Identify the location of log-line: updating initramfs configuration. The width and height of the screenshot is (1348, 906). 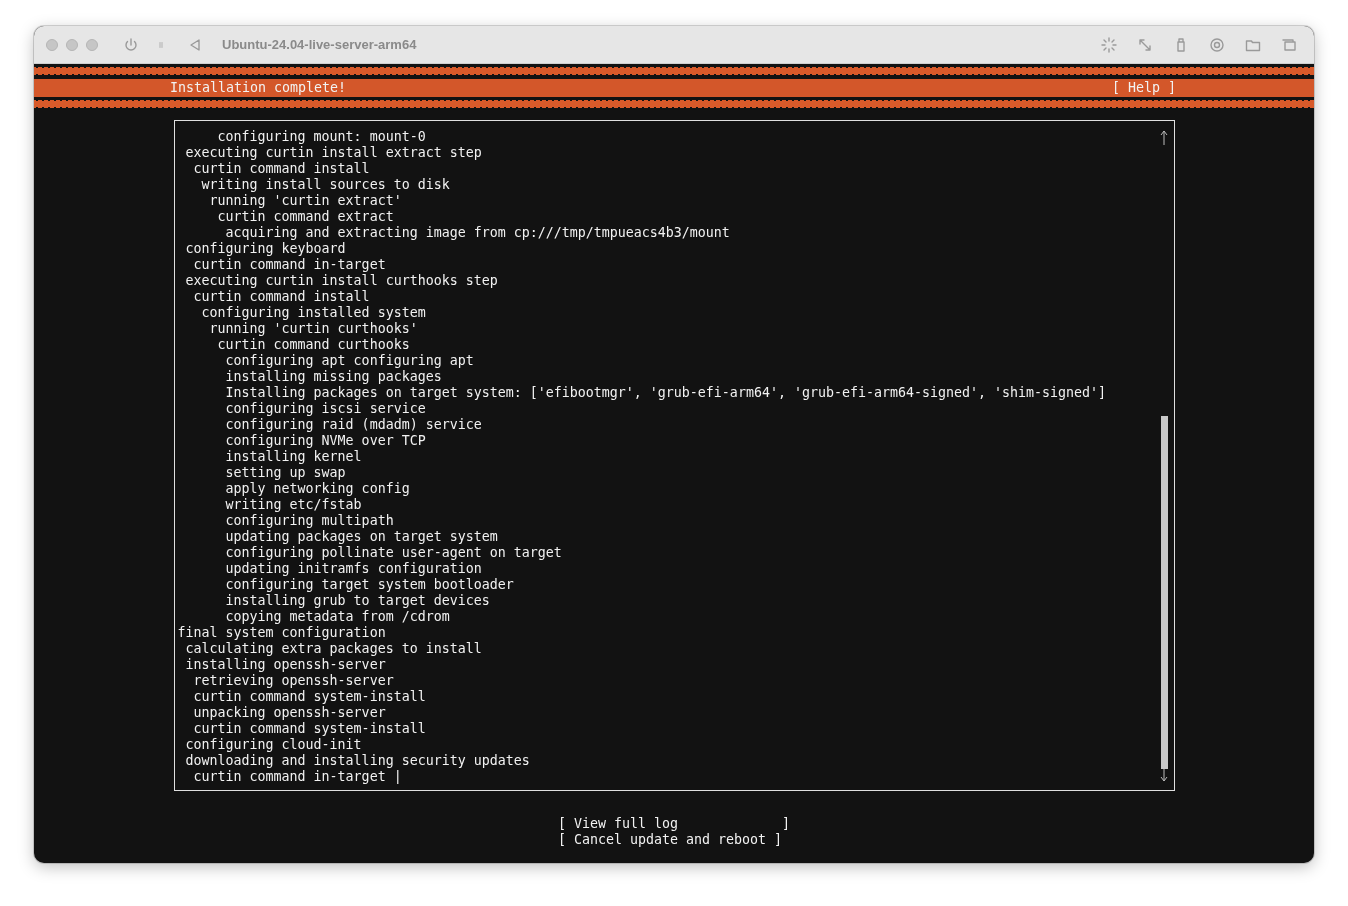
(353, 569).